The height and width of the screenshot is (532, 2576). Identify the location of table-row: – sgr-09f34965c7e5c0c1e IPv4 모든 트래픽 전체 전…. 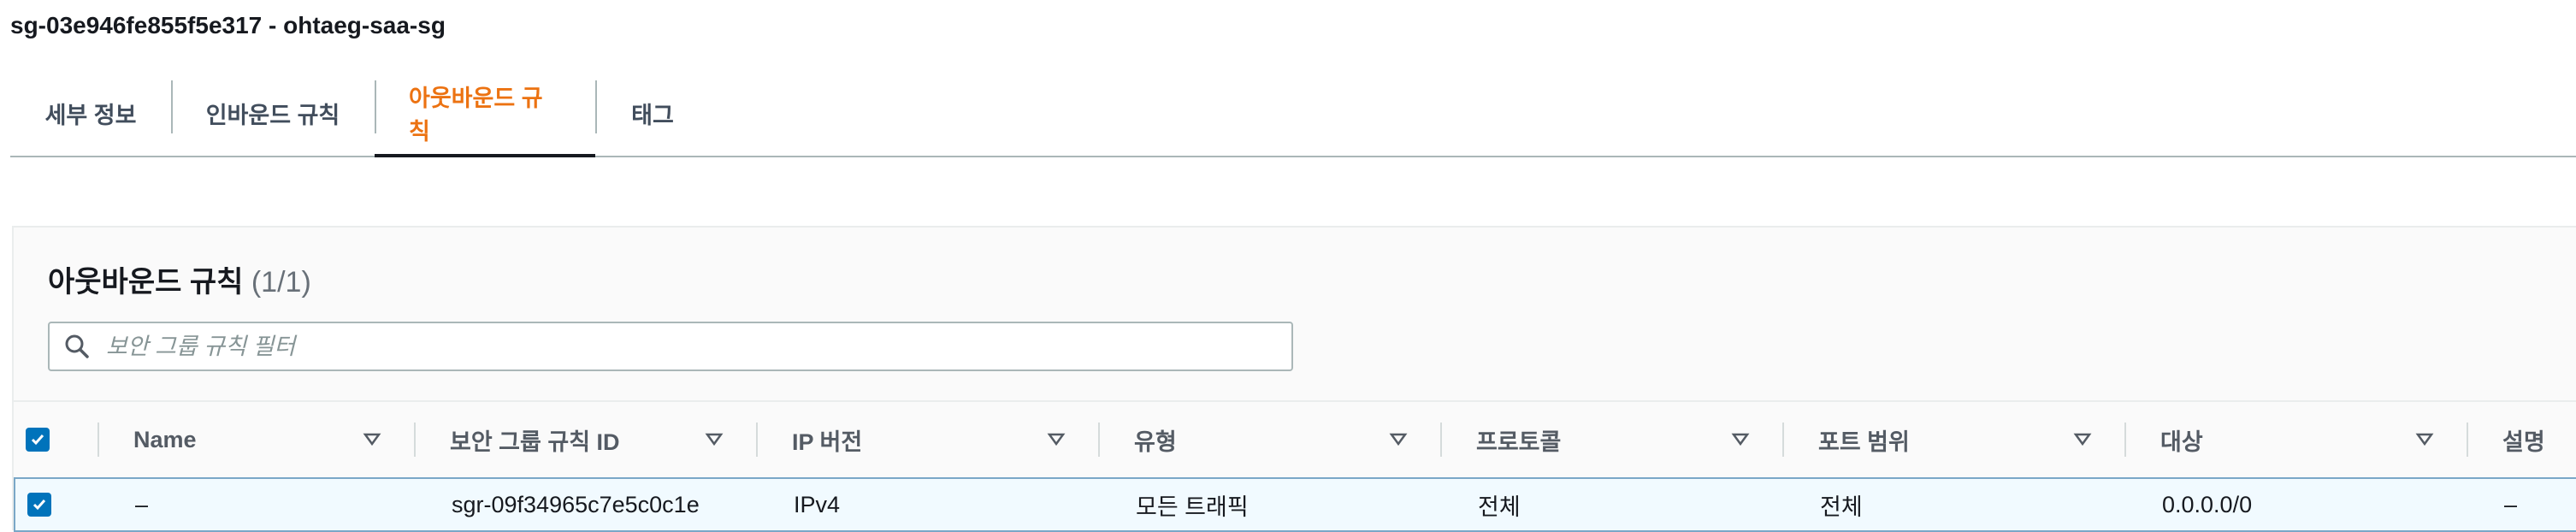
(1295, 505).